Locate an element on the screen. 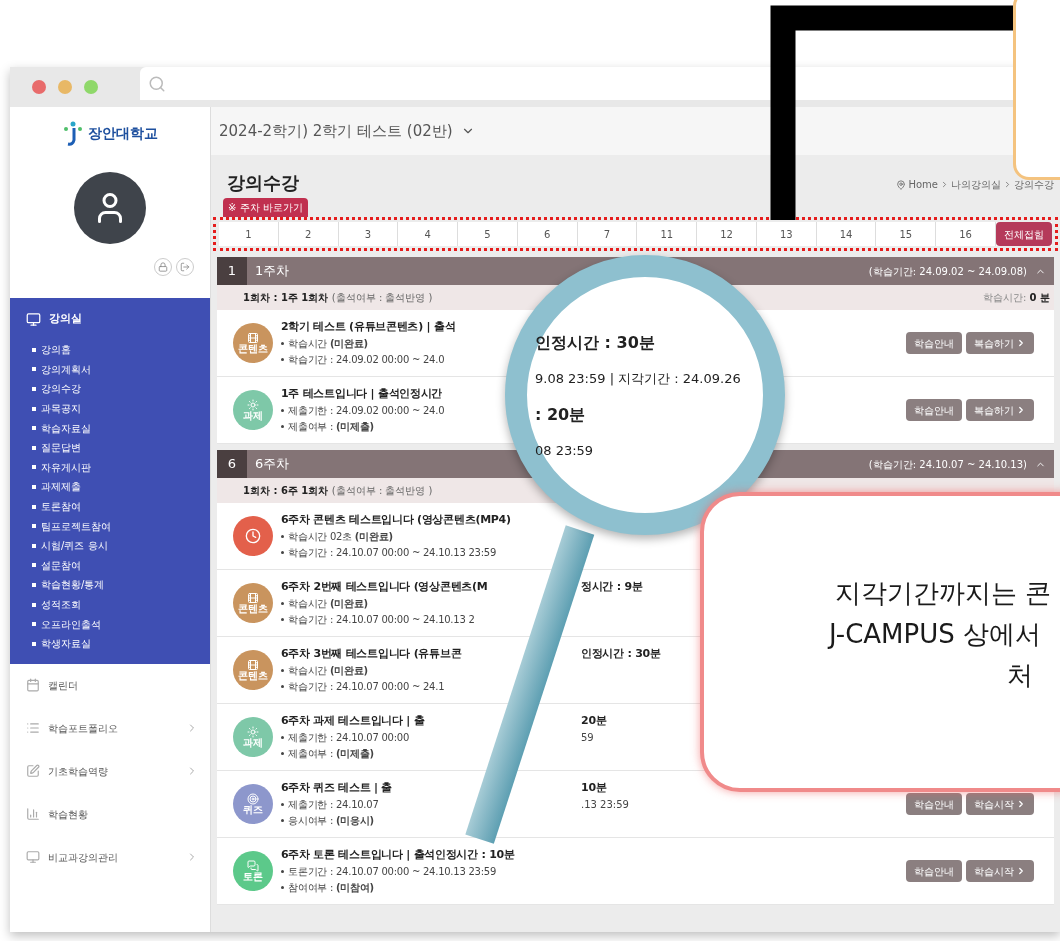 The width and height of the screenshot is (1060, 941). page-title: 강의수강 is located at coordinates (263, 183).